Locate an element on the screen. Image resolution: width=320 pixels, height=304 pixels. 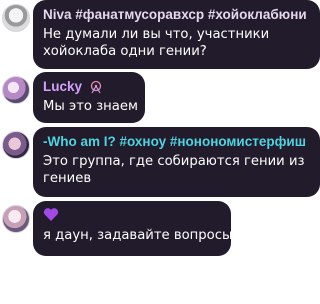
purple-heart-icon is located at coordinates (51, 214).